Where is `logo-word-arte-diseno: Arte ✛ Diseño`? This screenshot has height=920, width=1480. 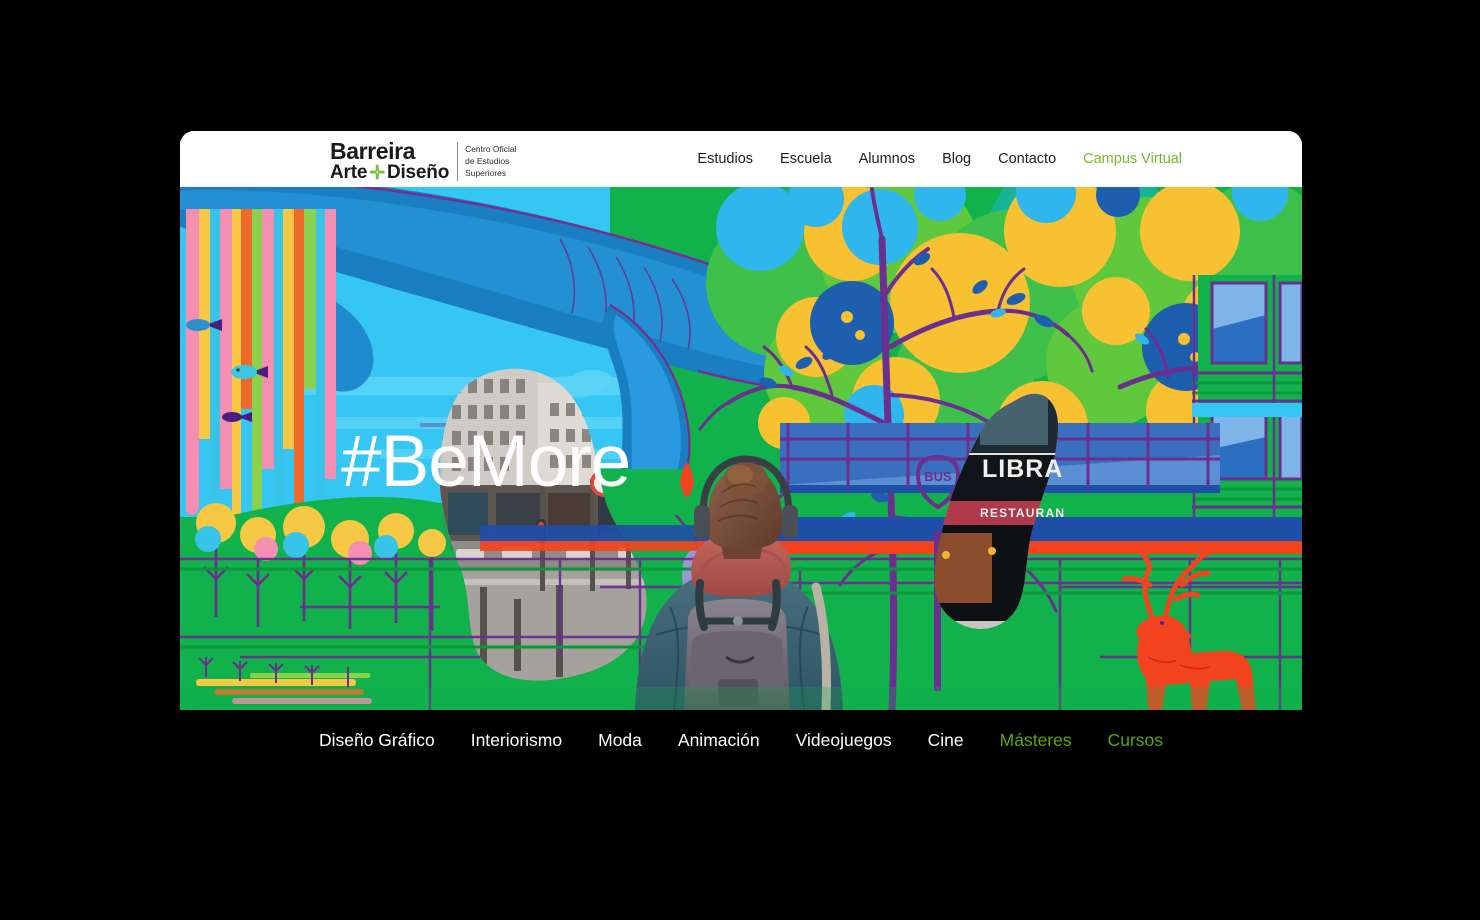 logo-word-arte-diseno: Arte ✛ Diseño is located at coordinates (389, 173).